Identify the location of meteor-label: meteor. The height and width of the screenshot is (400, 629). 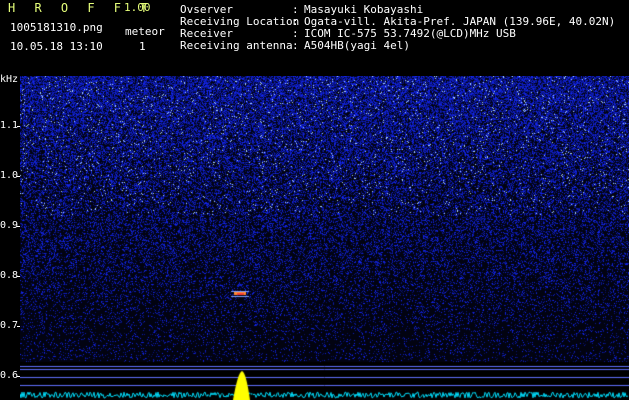
(145, 31).